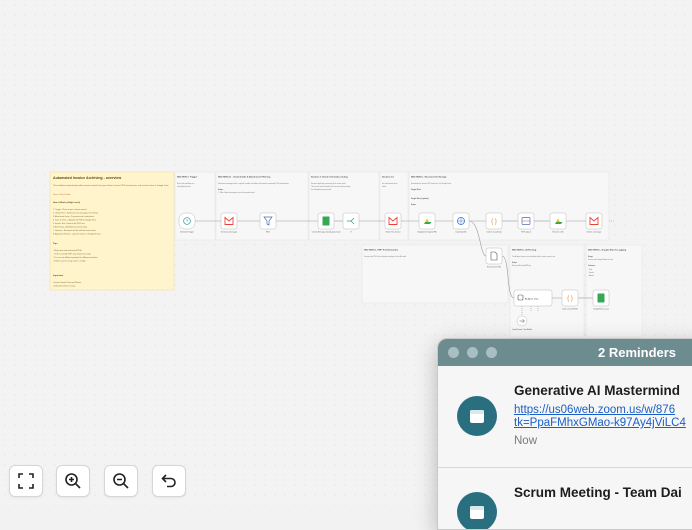  I want to click on section-title: SECTION 5 - AI Parsing, so click(524, 250).